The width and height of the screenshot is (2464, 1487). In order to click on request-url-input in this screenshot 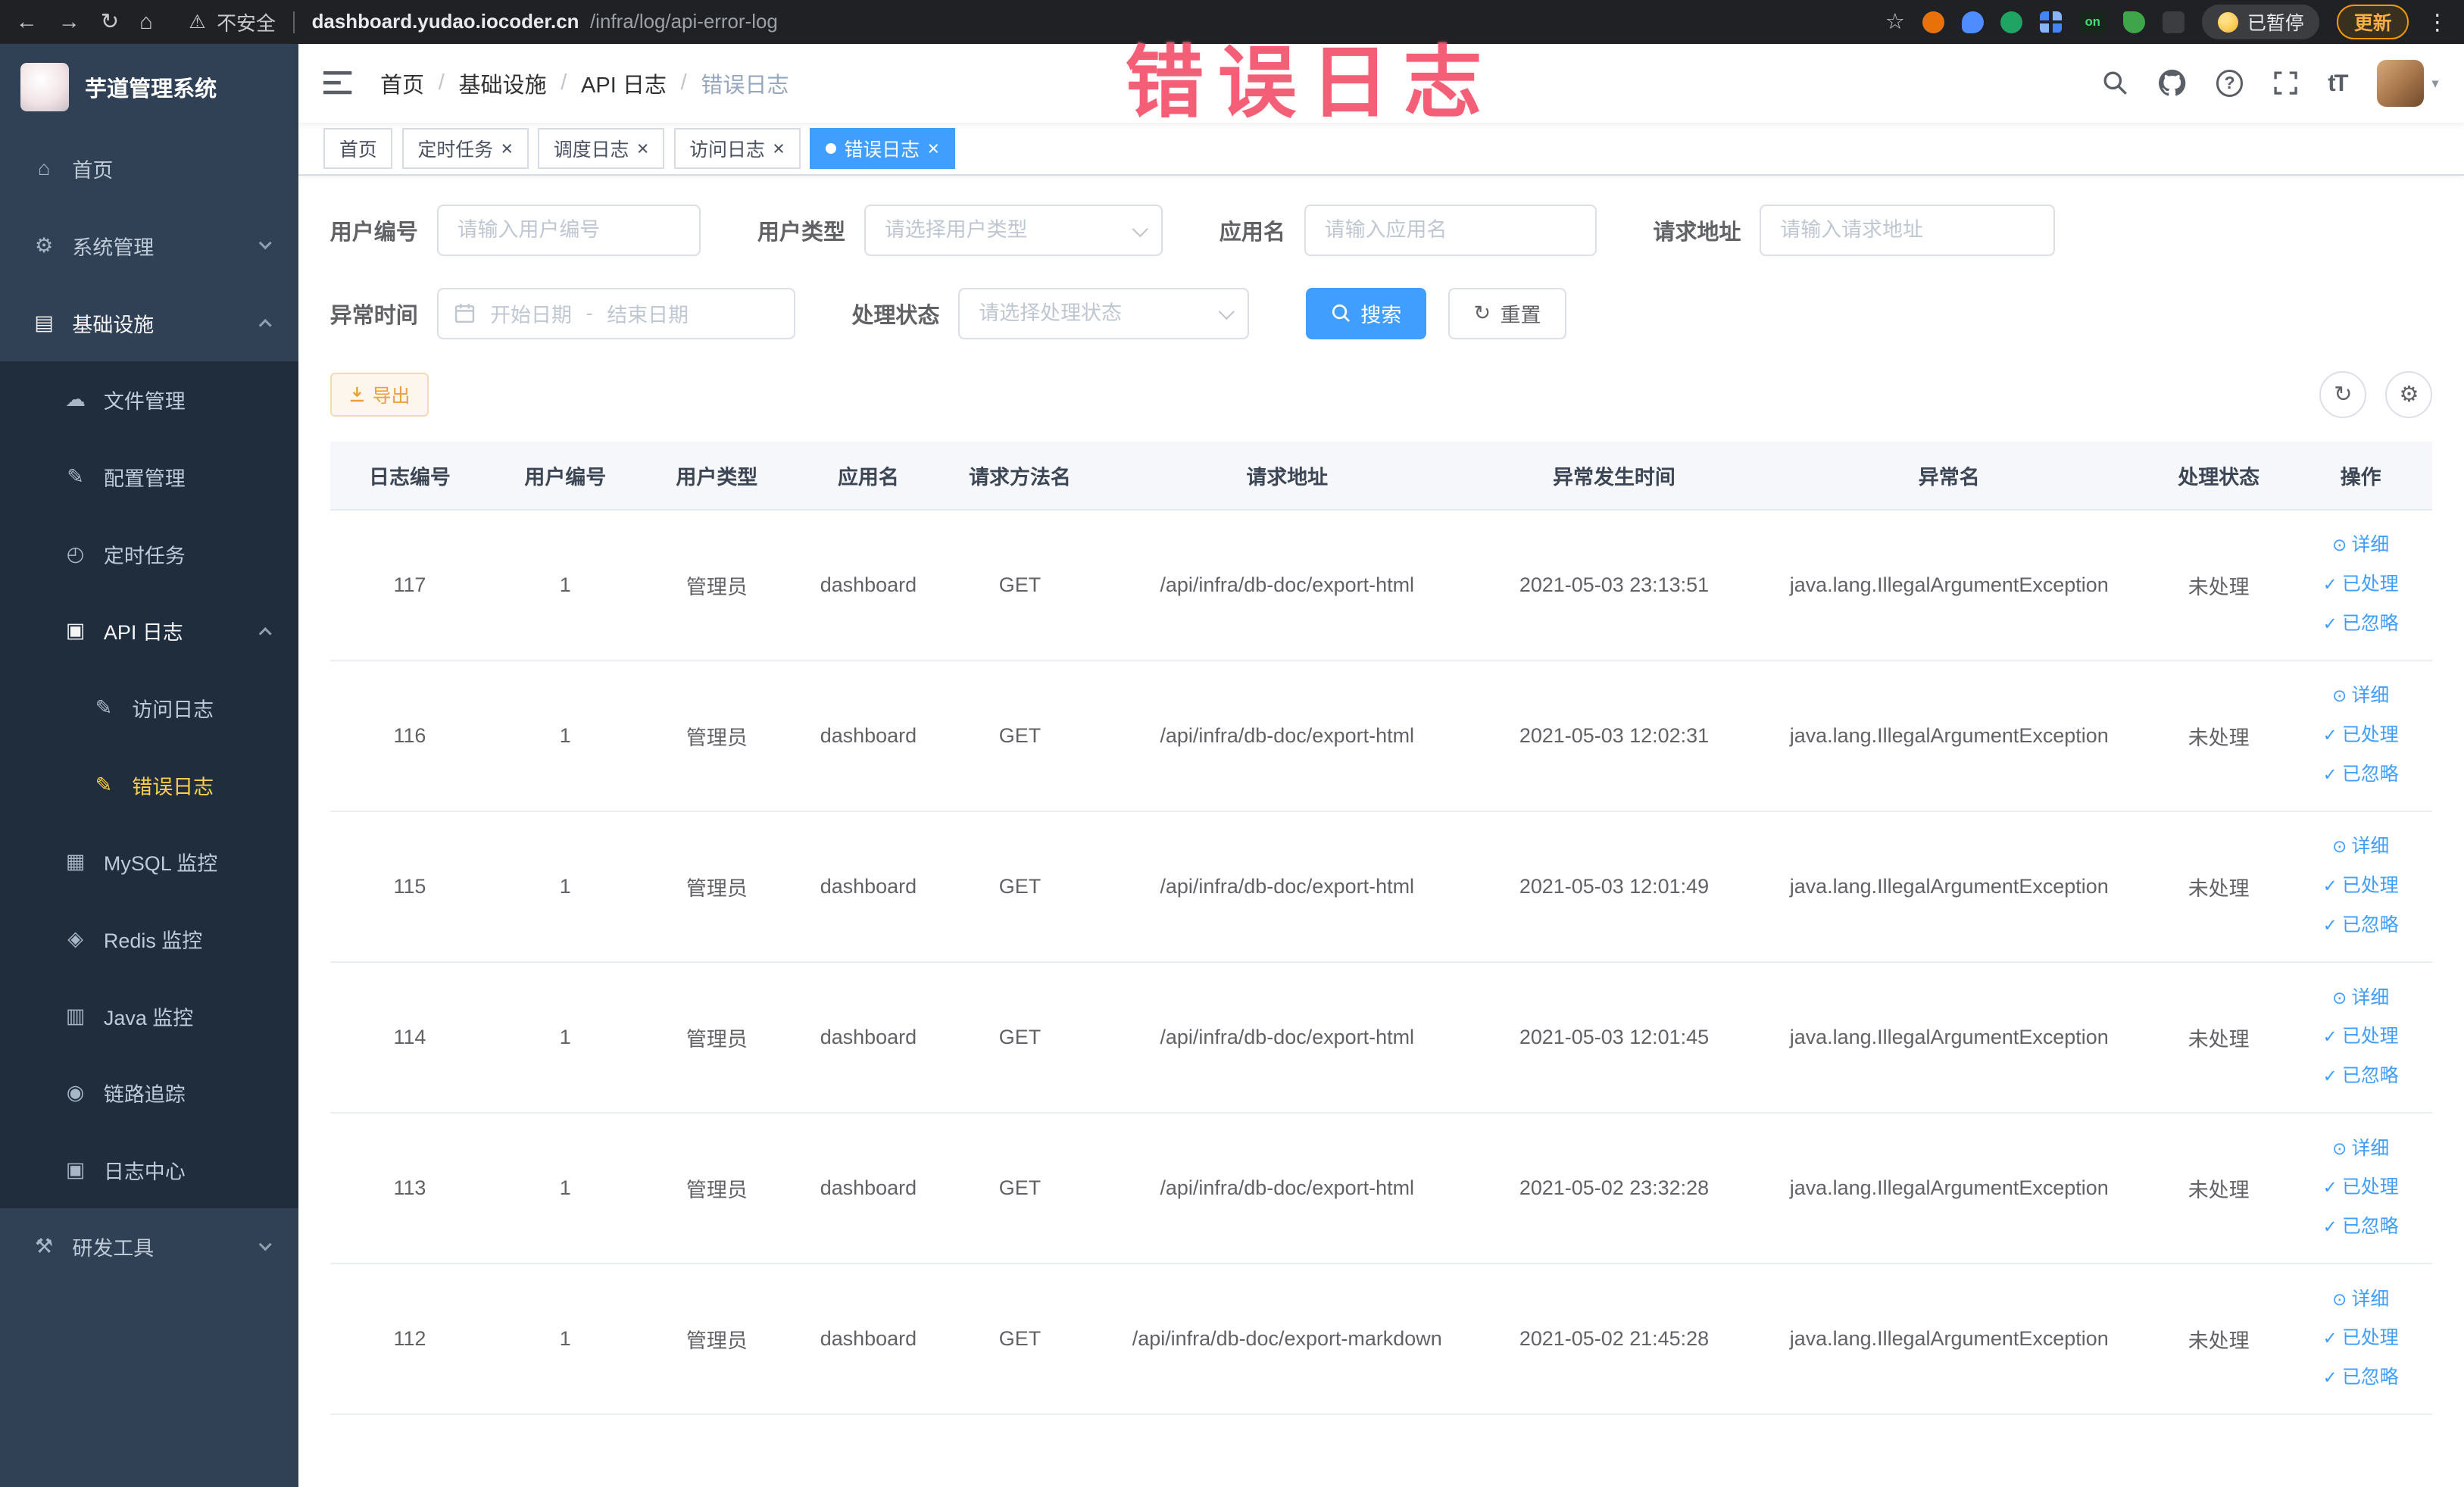, I will do `click(1908, 230)`.